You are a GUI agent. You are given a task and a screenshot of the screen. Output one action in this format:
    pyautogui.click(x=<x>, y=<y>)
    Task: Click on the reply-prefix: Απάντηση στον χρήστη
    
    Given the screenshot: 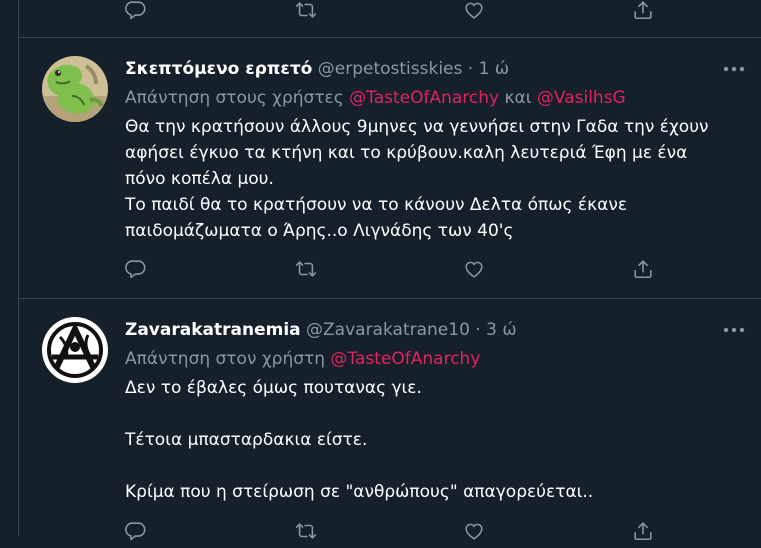 What is the action you would take?
    pyautogui.click(x=225, y=359)
    